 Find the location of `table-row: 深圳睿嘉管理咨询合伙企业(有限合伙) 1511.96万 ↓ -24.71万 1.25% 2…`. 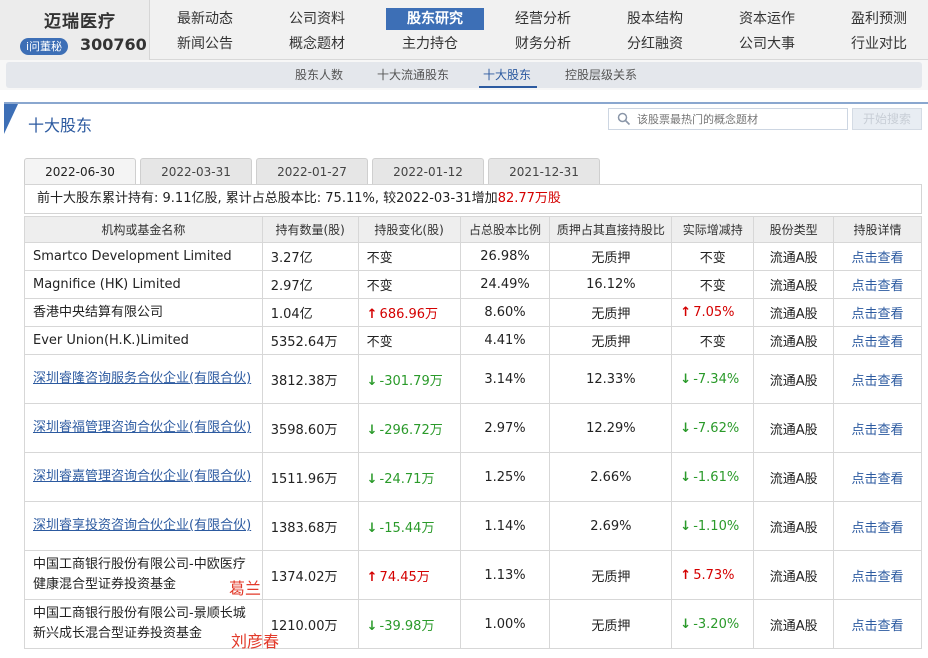

table-row: 深圳睿嘉管理咨询合伙企业(有限合伙) 1511.96万 ↓ -24.71万 1.25% 2… is located at coordinates (473, 477).